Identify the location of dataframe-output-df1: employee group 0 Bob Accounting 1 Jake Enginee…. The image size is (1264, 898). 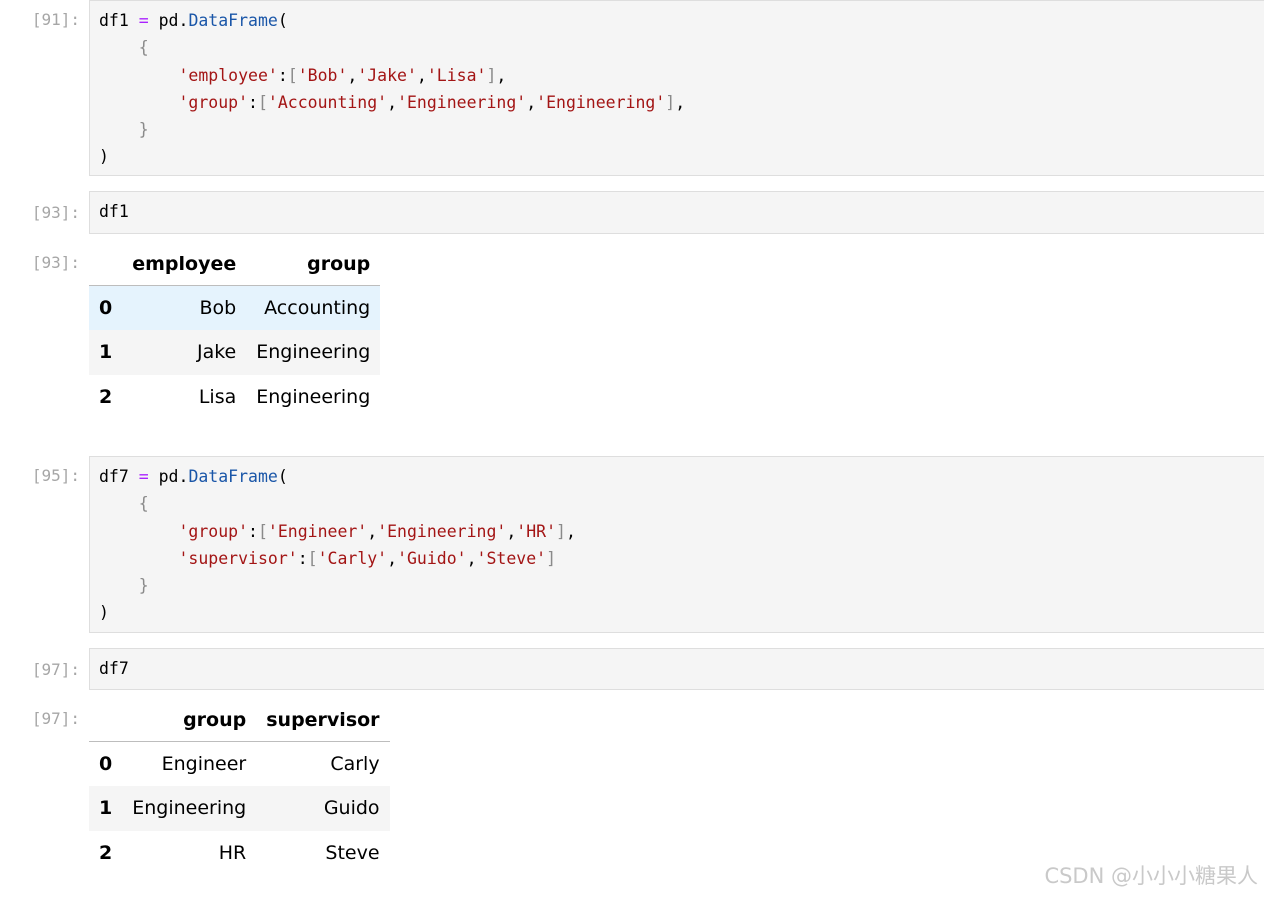
(235, 331).